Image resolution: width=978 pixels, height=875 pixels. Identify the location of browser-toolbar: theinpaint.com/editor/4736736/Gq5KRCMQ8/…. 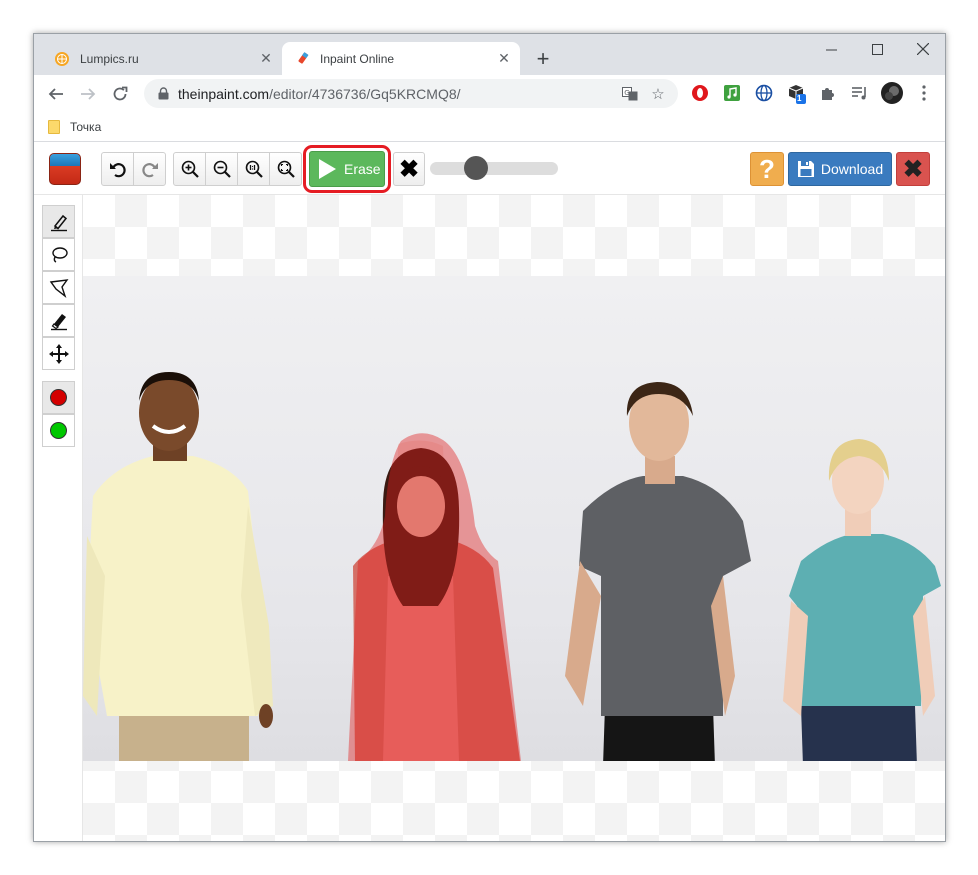
(489, 93).